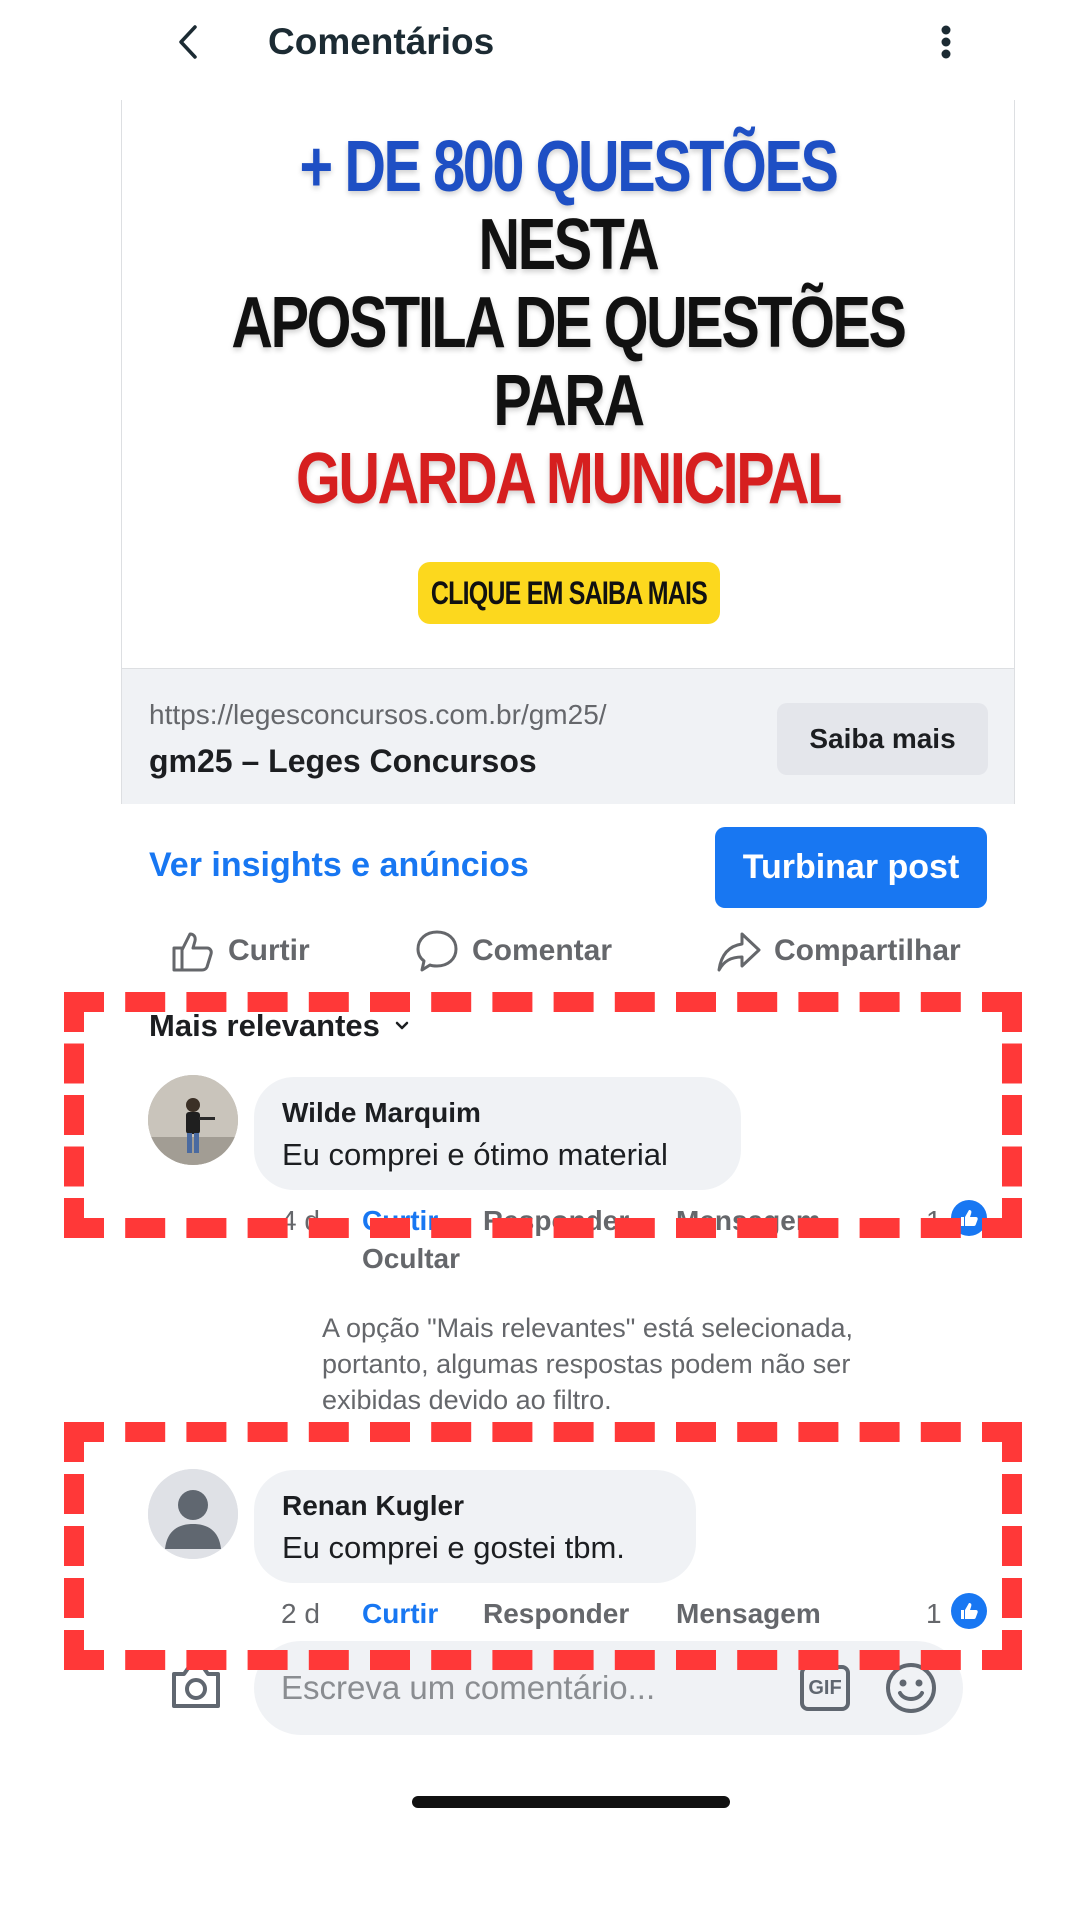 This screenshot has width=1080, height=1920. What do you see at coordinates (571, 1802) in the screenshot?
I see `home-indicator` at bounding box center [571, 1802].